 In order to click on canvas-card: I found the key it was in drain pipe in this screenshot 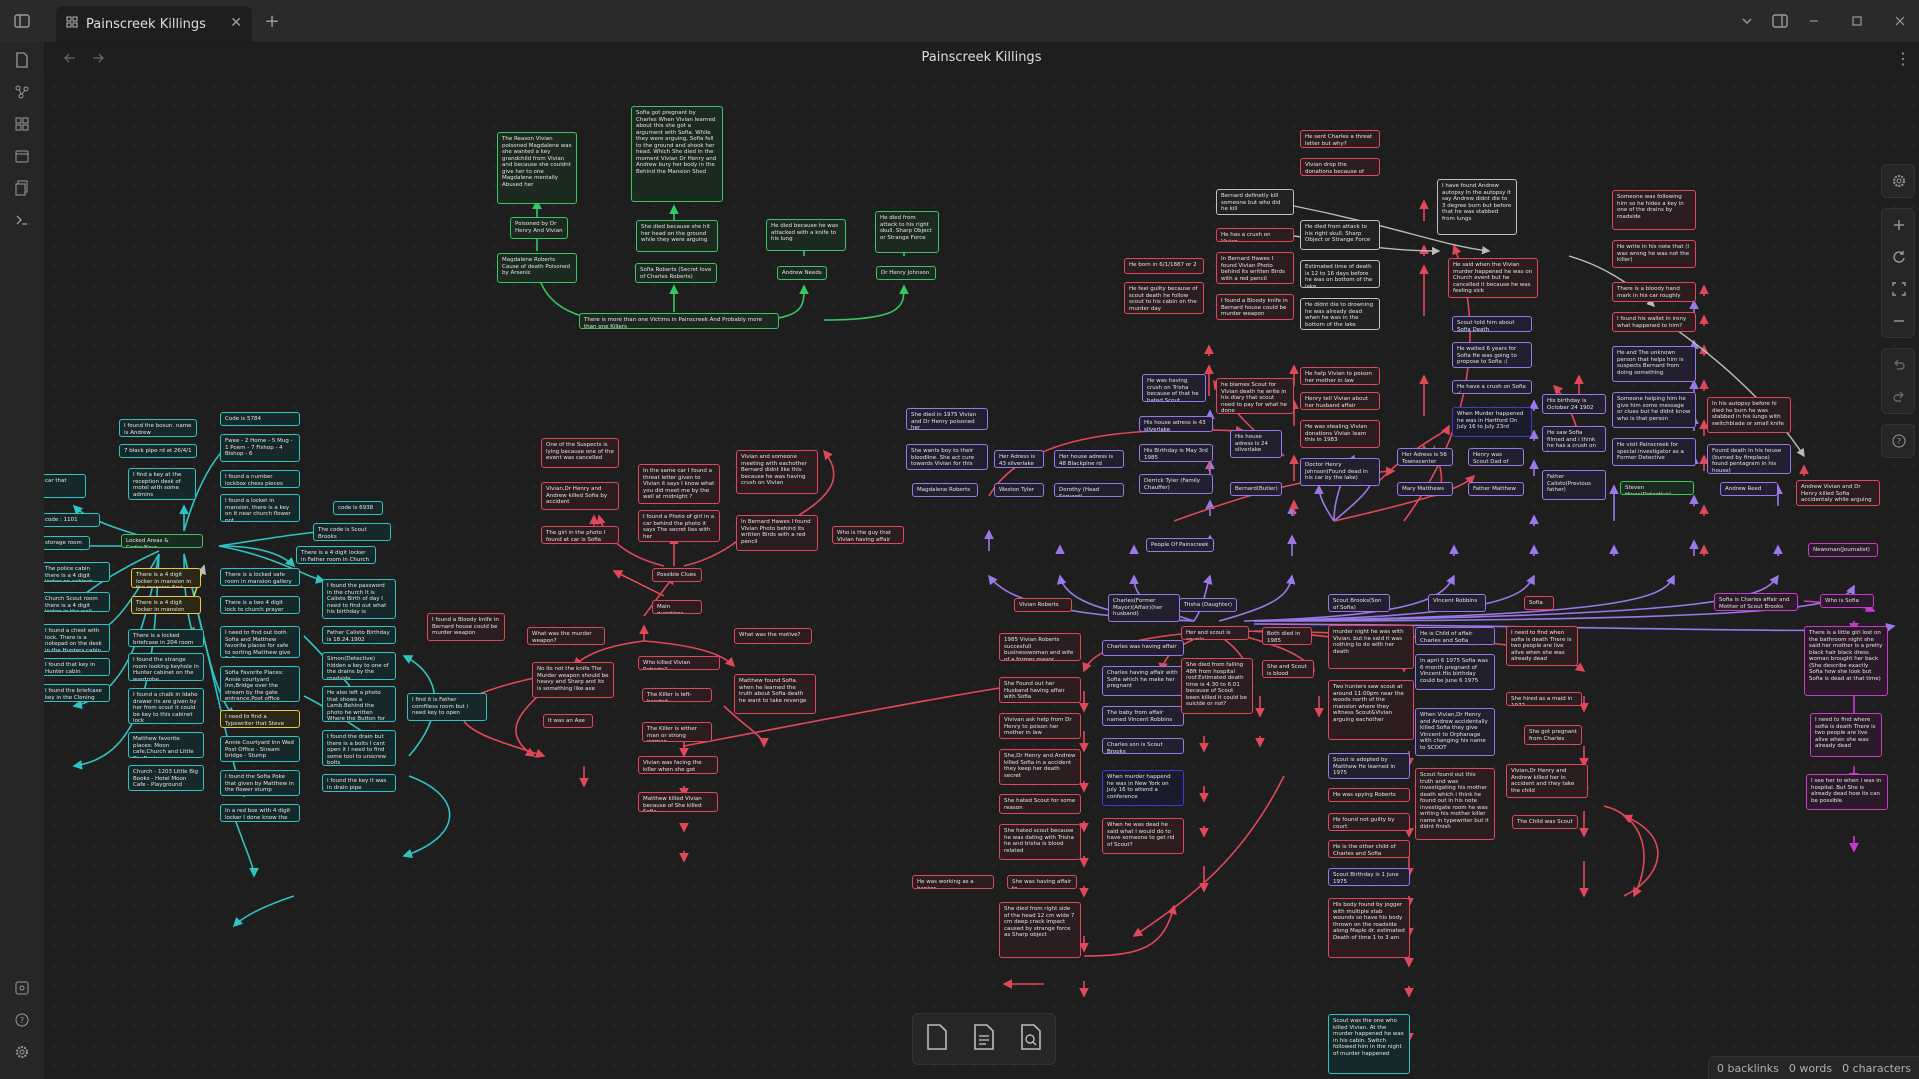, I will do `click(359, 783)`.